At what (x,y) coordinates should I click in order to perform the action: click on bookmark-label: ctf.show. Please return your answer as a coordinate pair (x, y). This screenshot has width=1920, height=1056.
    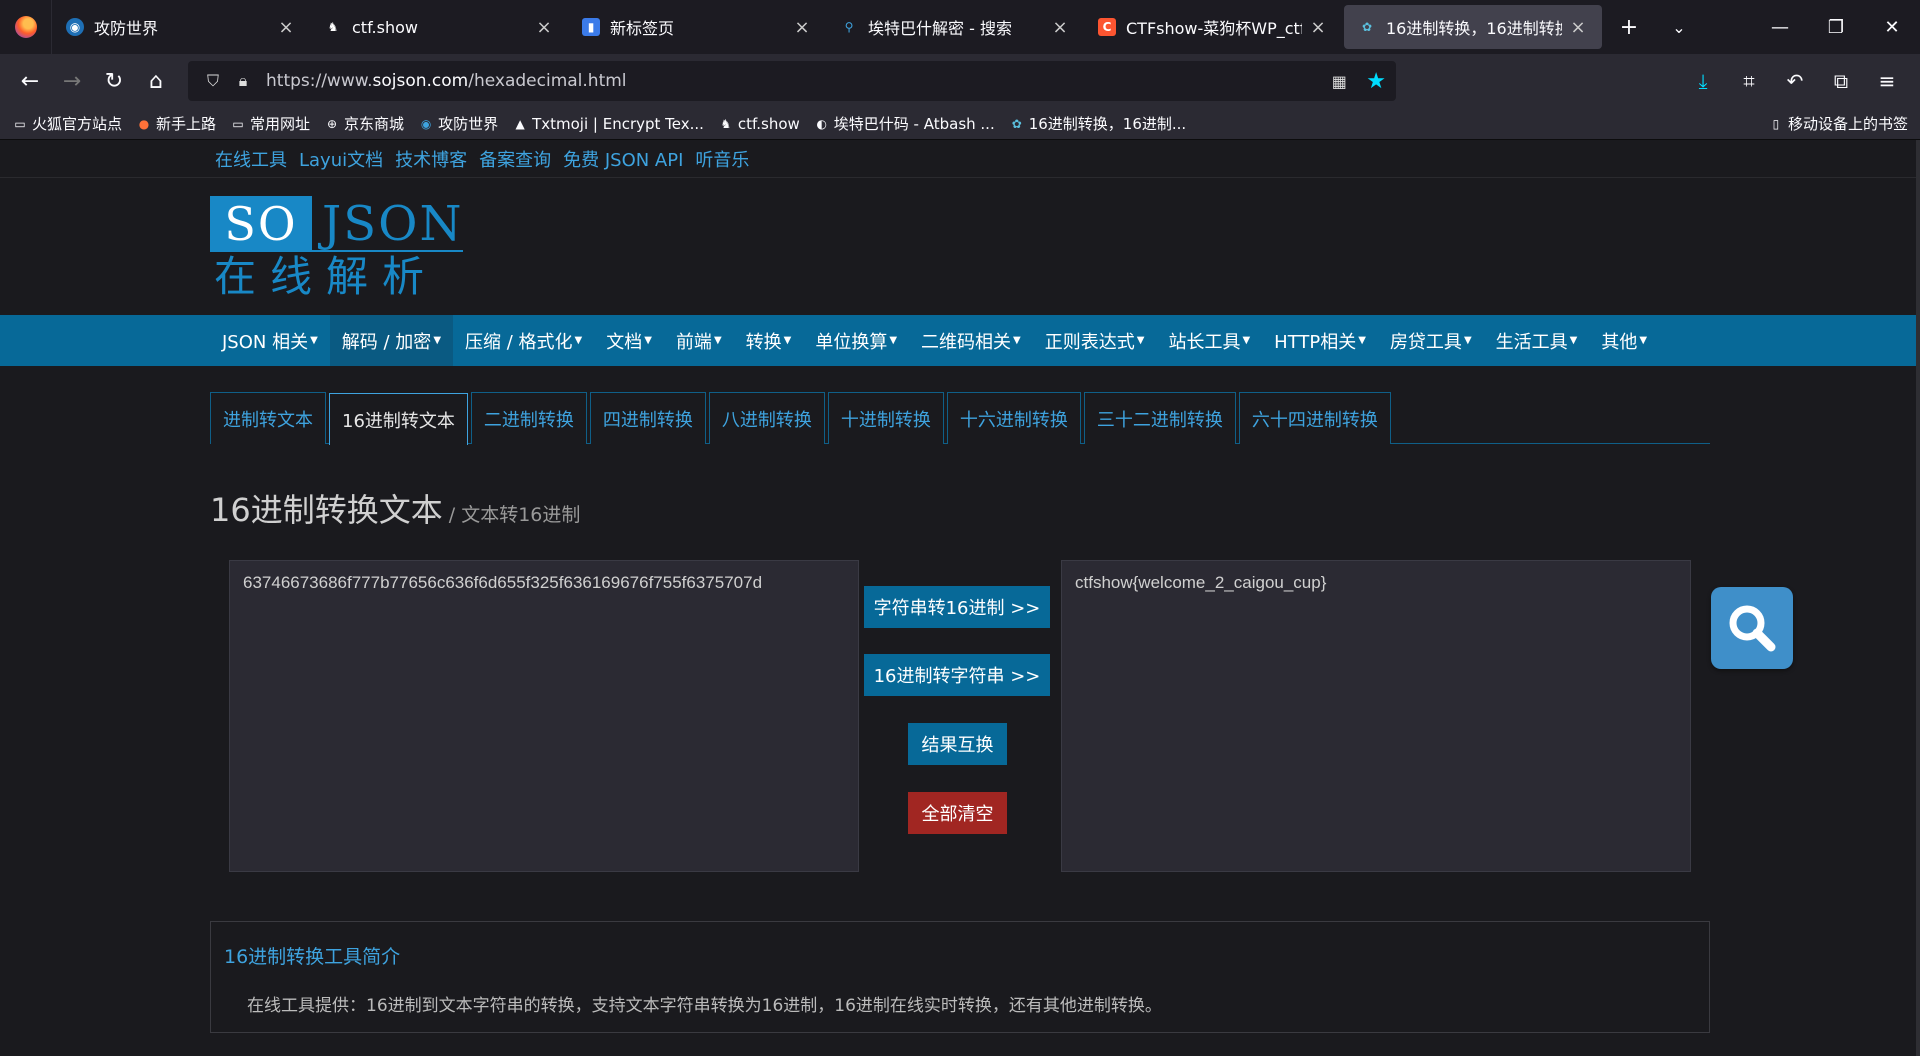
    Looking at the image, I should click on (768, 123).